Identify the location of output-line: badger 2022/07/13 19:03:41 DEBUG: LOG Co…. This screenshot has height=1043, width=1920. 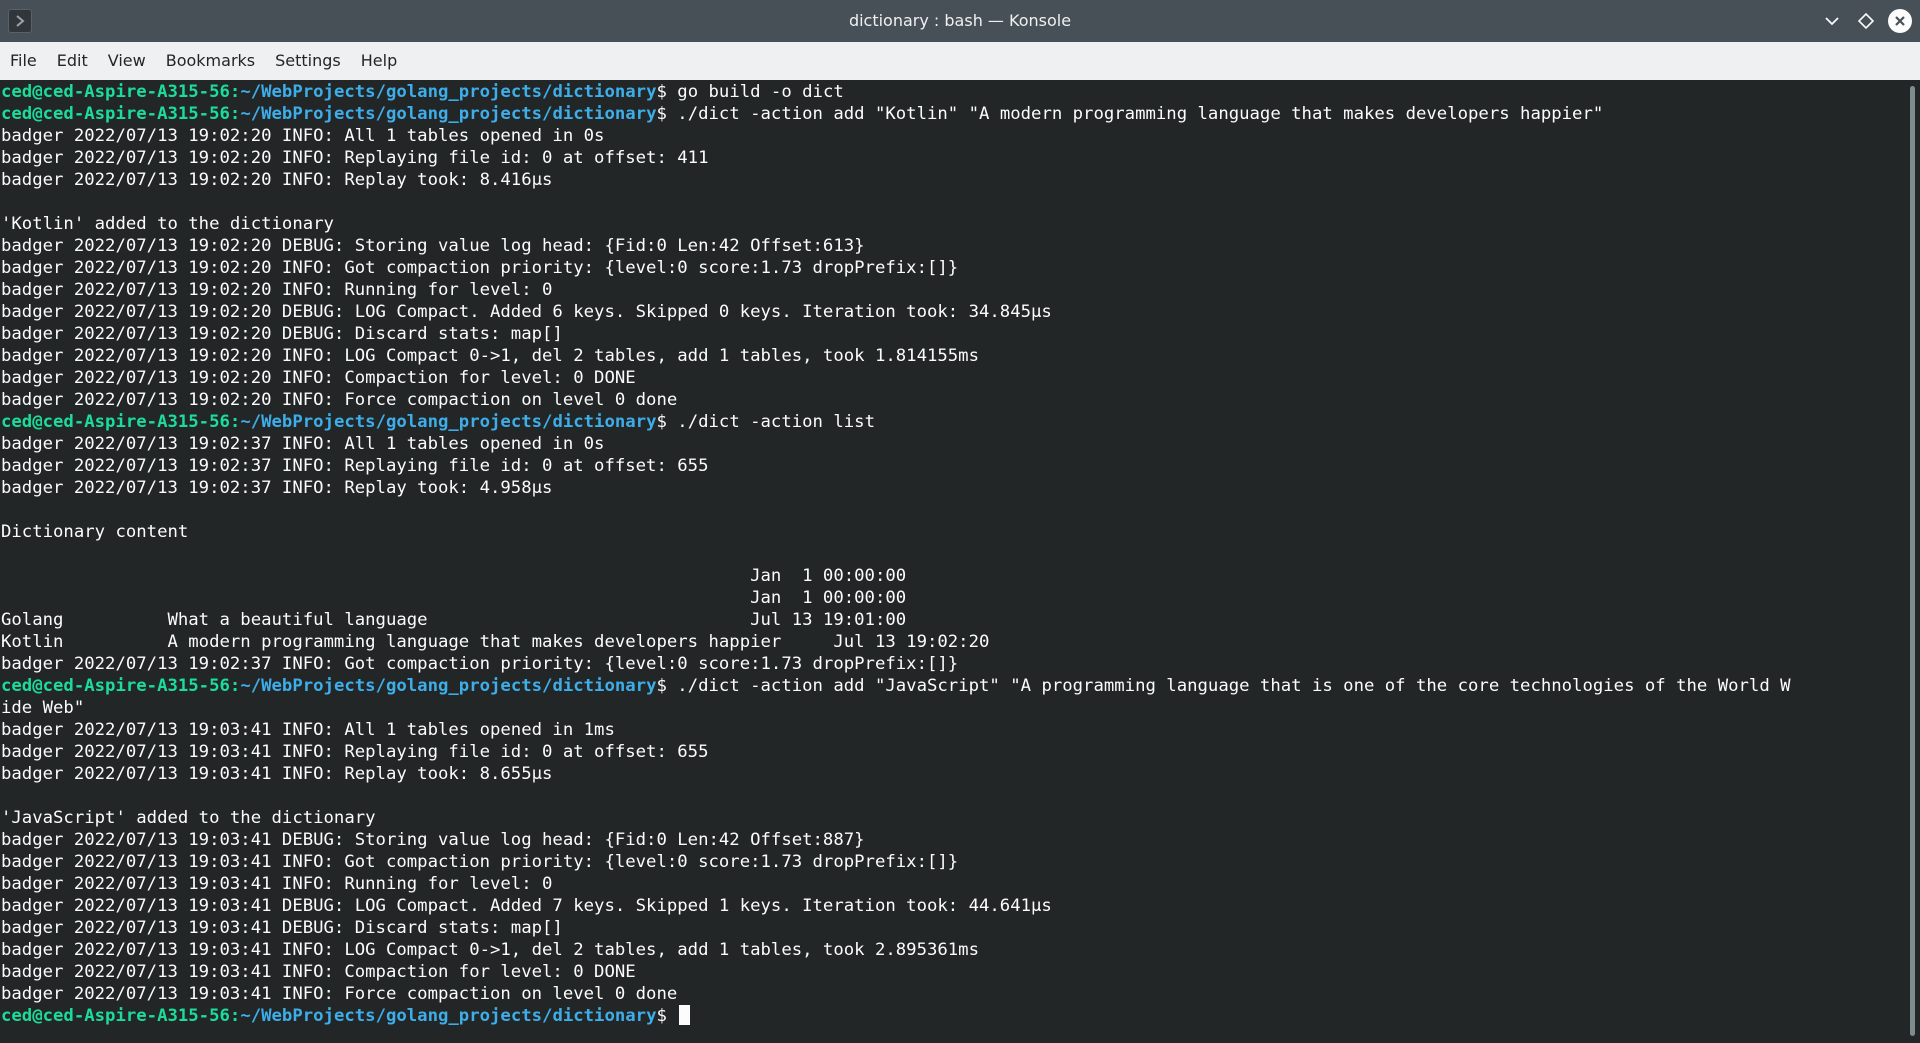
(526, 906).